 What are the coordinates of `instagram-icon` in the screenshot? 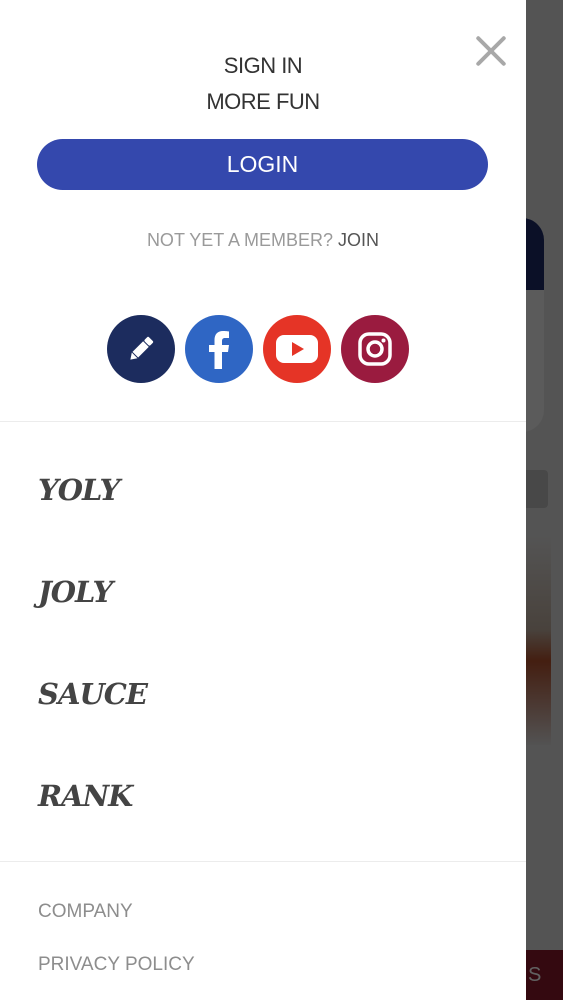 It's located at (375, 349).